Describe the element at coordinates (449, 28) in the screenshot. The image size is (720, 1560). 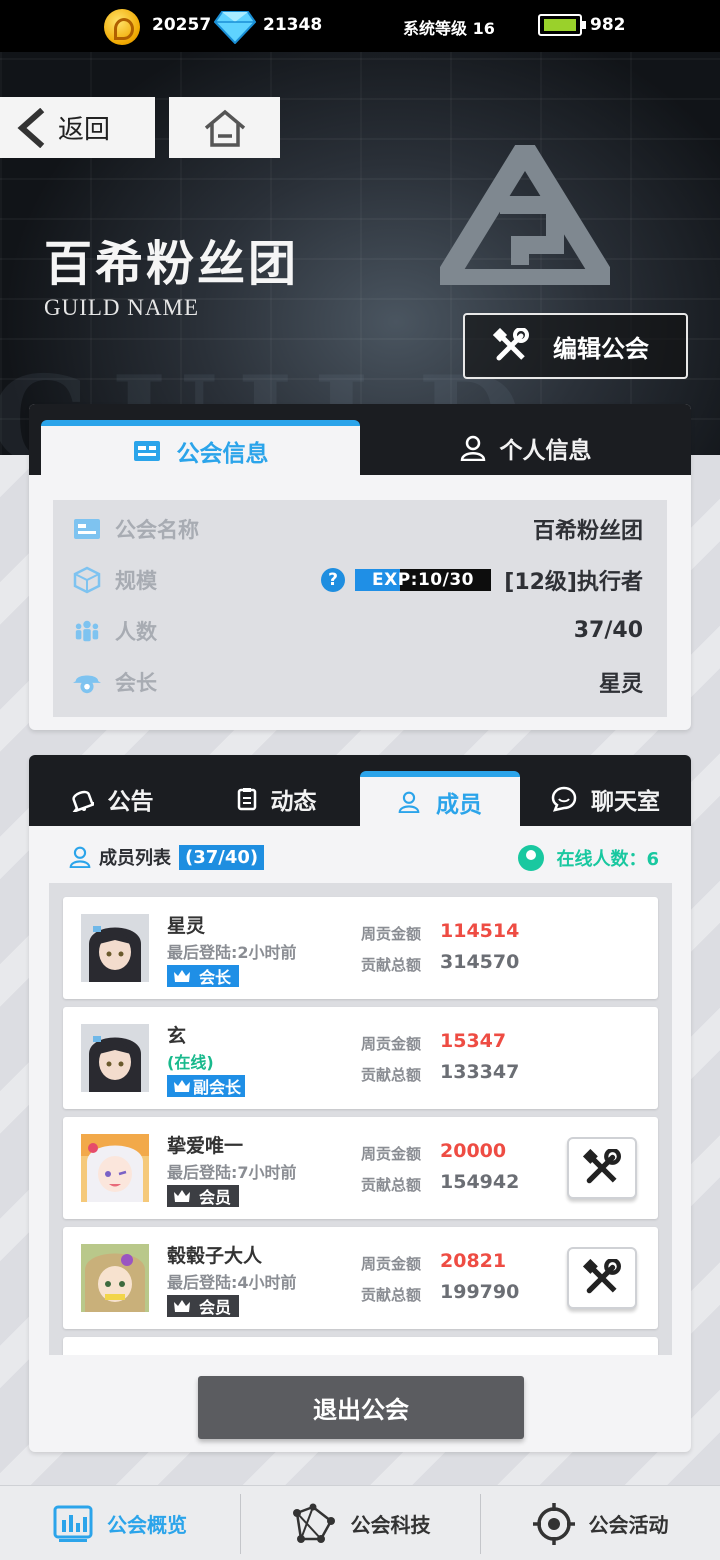
I see `system-level: 系统等级 16` at that location.